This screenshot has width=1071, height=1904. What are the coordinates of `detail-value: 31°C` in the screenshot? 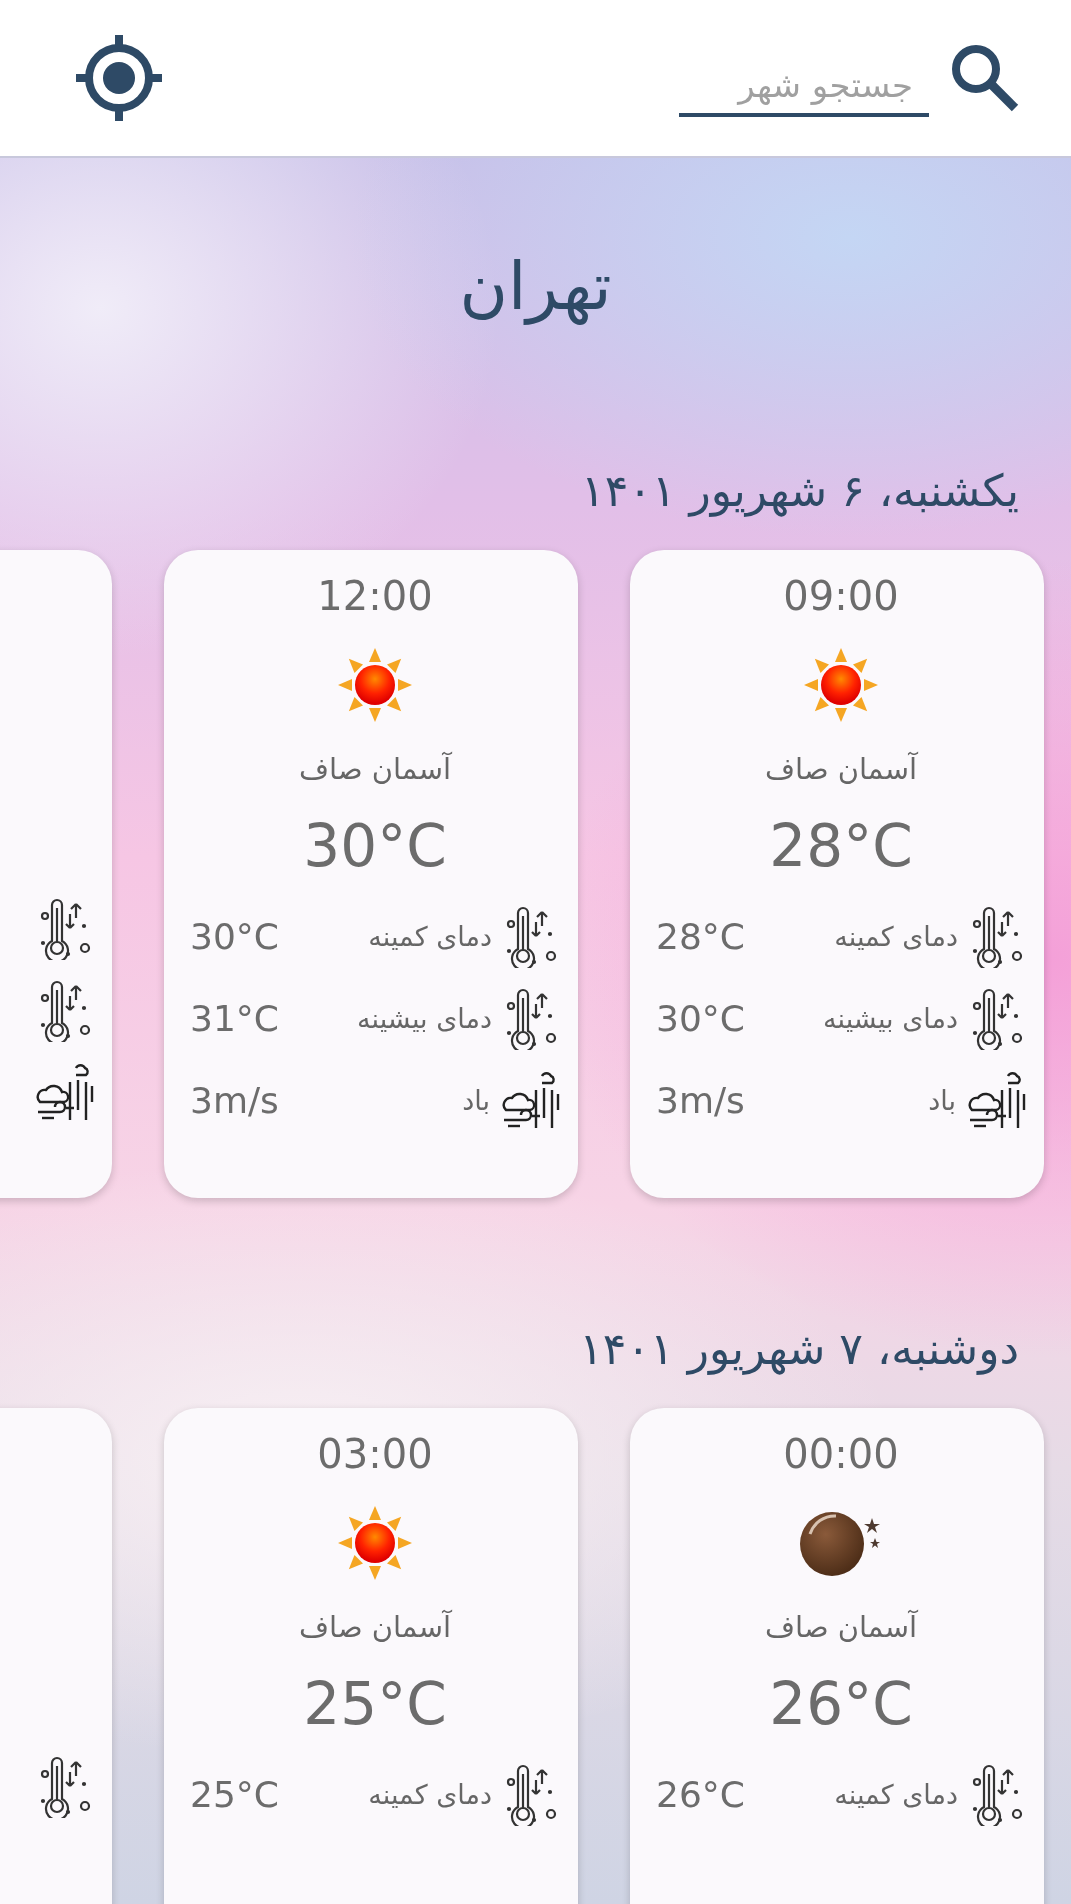 It's located at (234, 1019).